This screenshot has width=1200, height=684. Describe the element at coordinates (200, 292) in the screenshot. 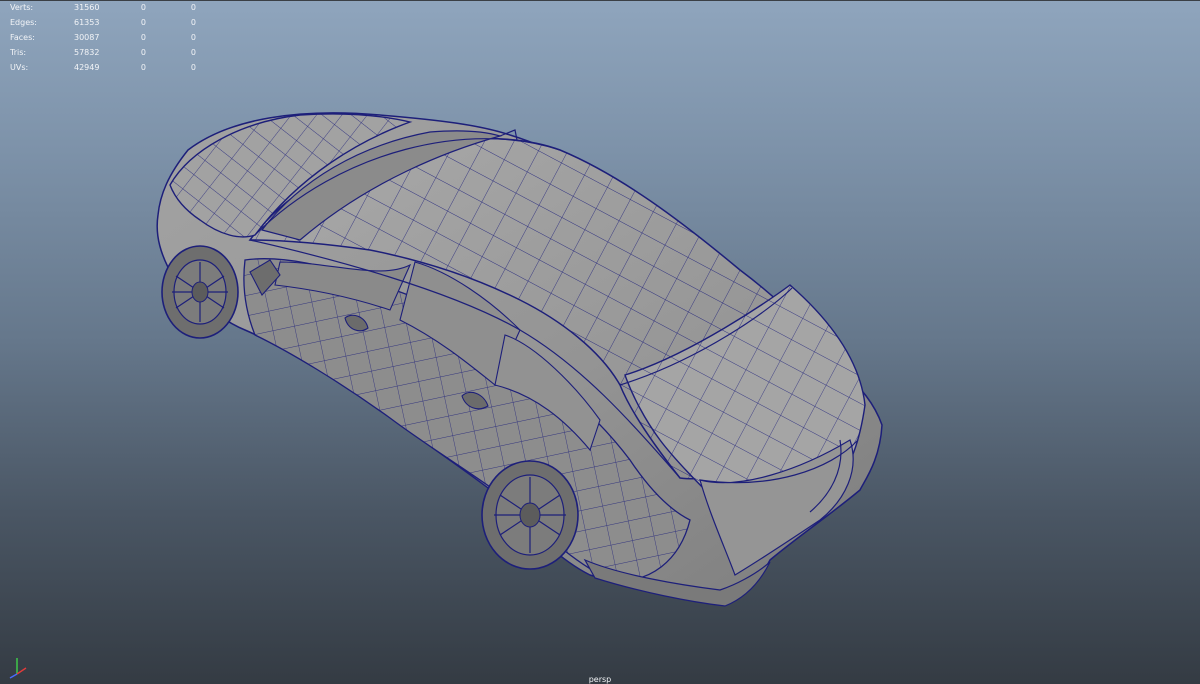

I see `front-wheel` at that location.